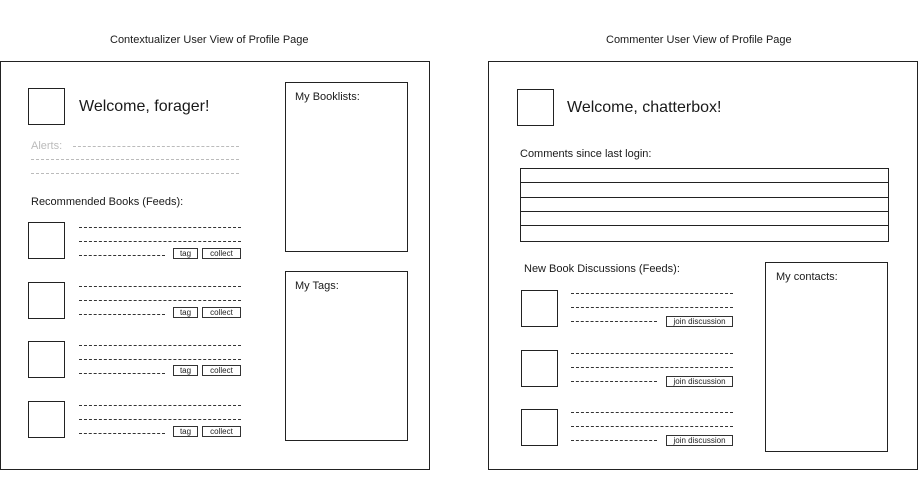 The width and height of the screenshot is (918, 504). What do you see at coordinates (327, 97) in the screenshot?
I see `booklists-title: My Booklists:` at bounding box center [327, 97].